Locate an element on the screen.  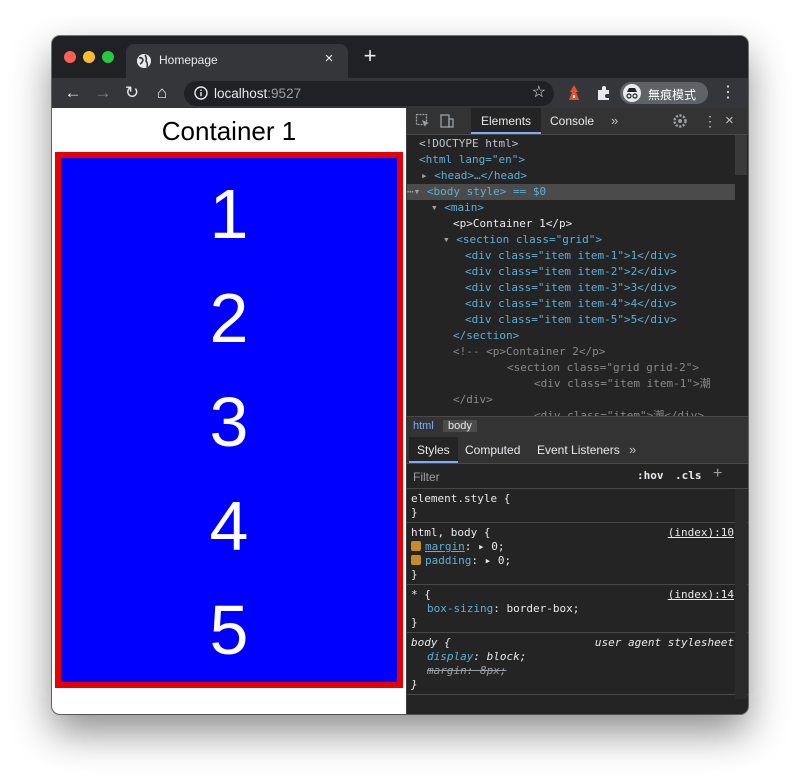
reload-button: ↻ is located at coordinates (132, 93).